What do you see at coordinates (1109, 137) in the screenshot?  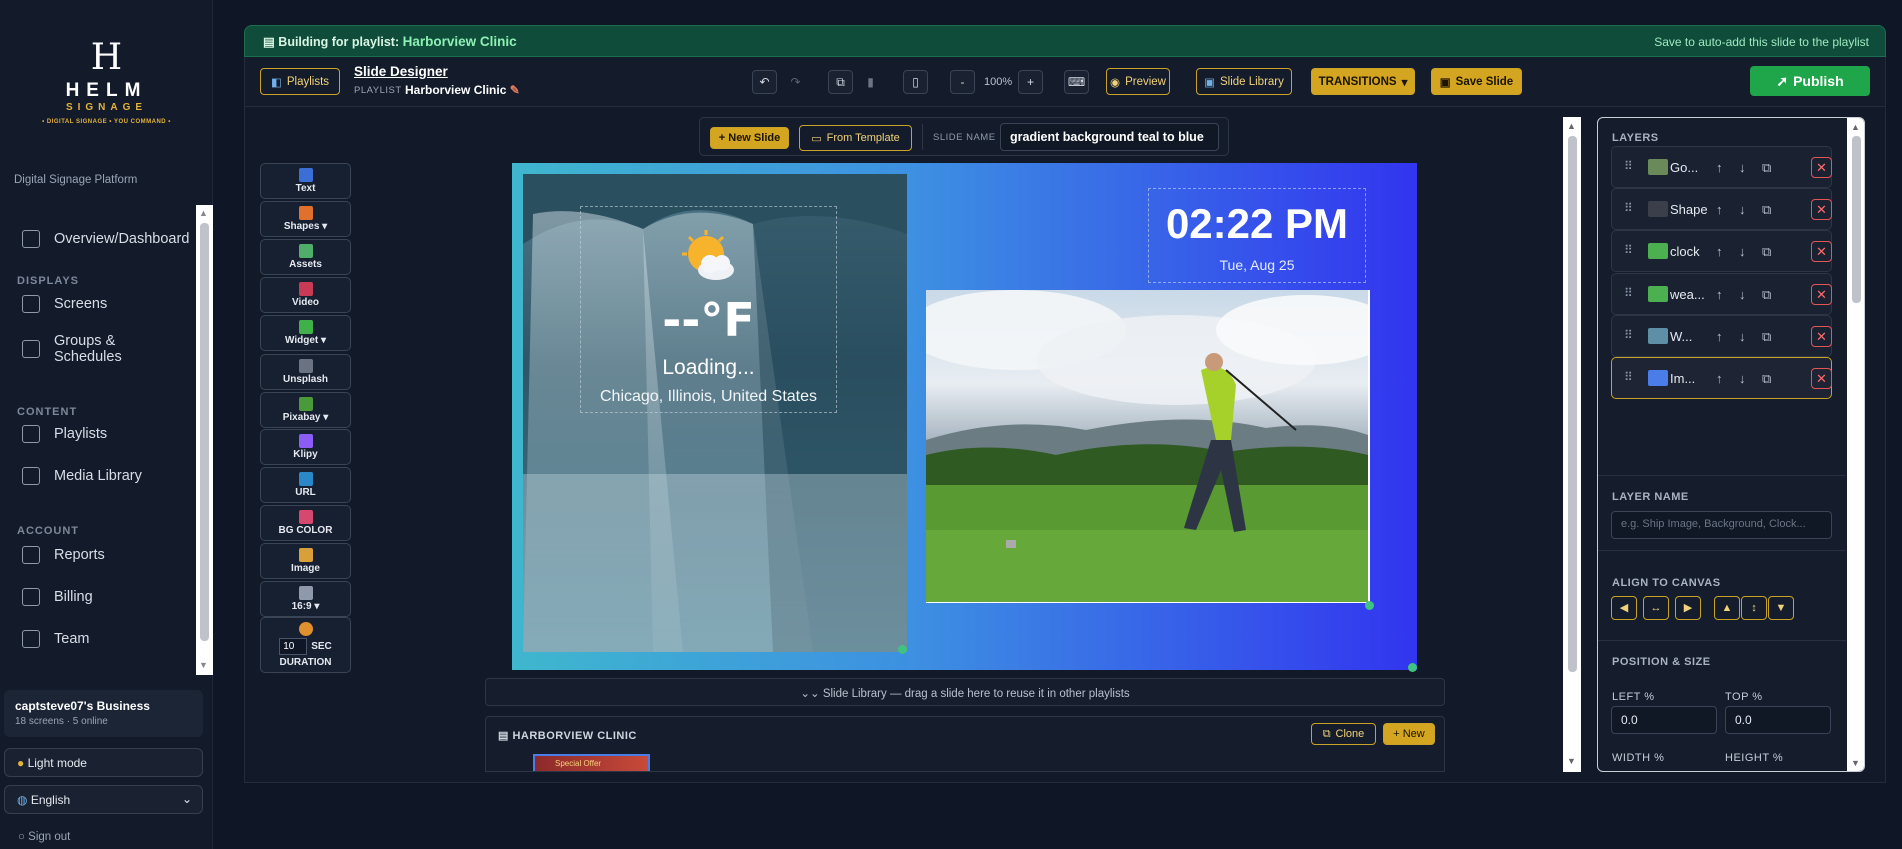 I see `slide-name-input: gradient background teal to blue` at bounding box center [1109, 137].